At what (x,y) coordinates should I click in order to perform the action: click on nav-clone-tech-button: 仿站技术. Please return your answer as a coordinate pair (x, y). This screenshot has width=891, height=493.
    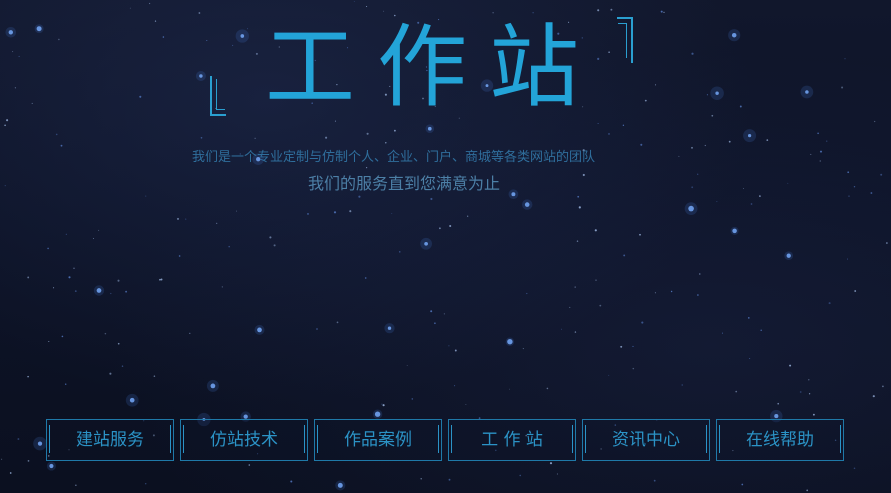
    Looking at the image, I should click on (244, 440).